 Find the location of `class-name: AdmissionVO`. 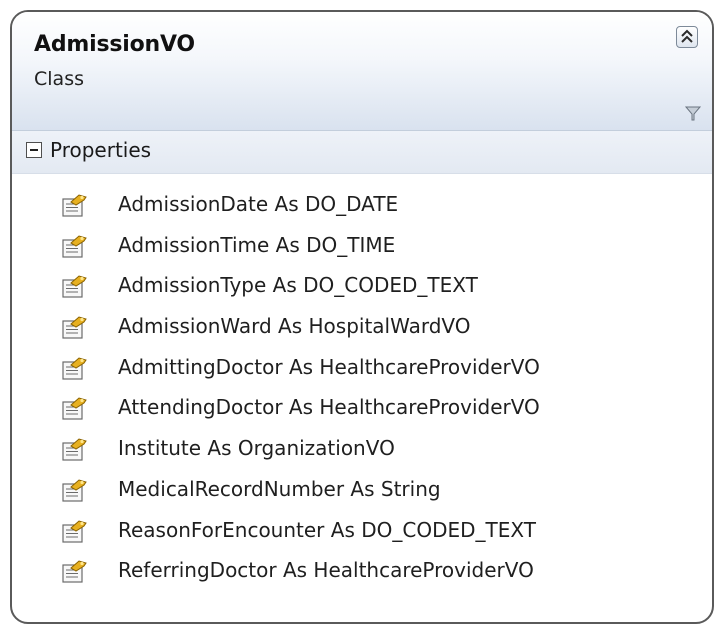

class-name: AdmissionVO is located at coordinates (114, 44).